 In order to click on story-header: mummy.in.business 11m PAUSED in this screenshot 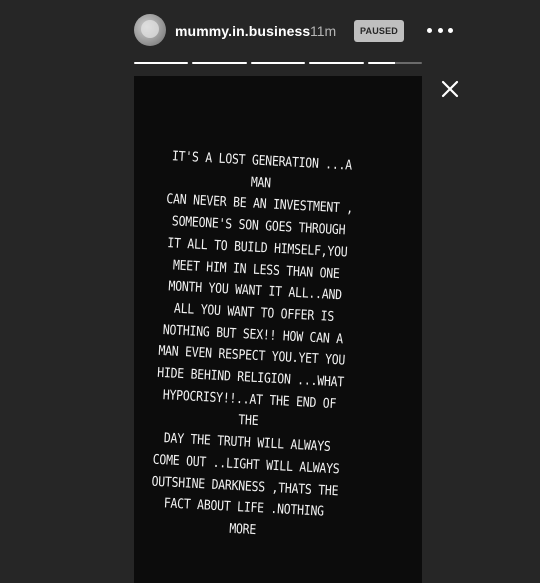, I will do `click(299, 31)`.